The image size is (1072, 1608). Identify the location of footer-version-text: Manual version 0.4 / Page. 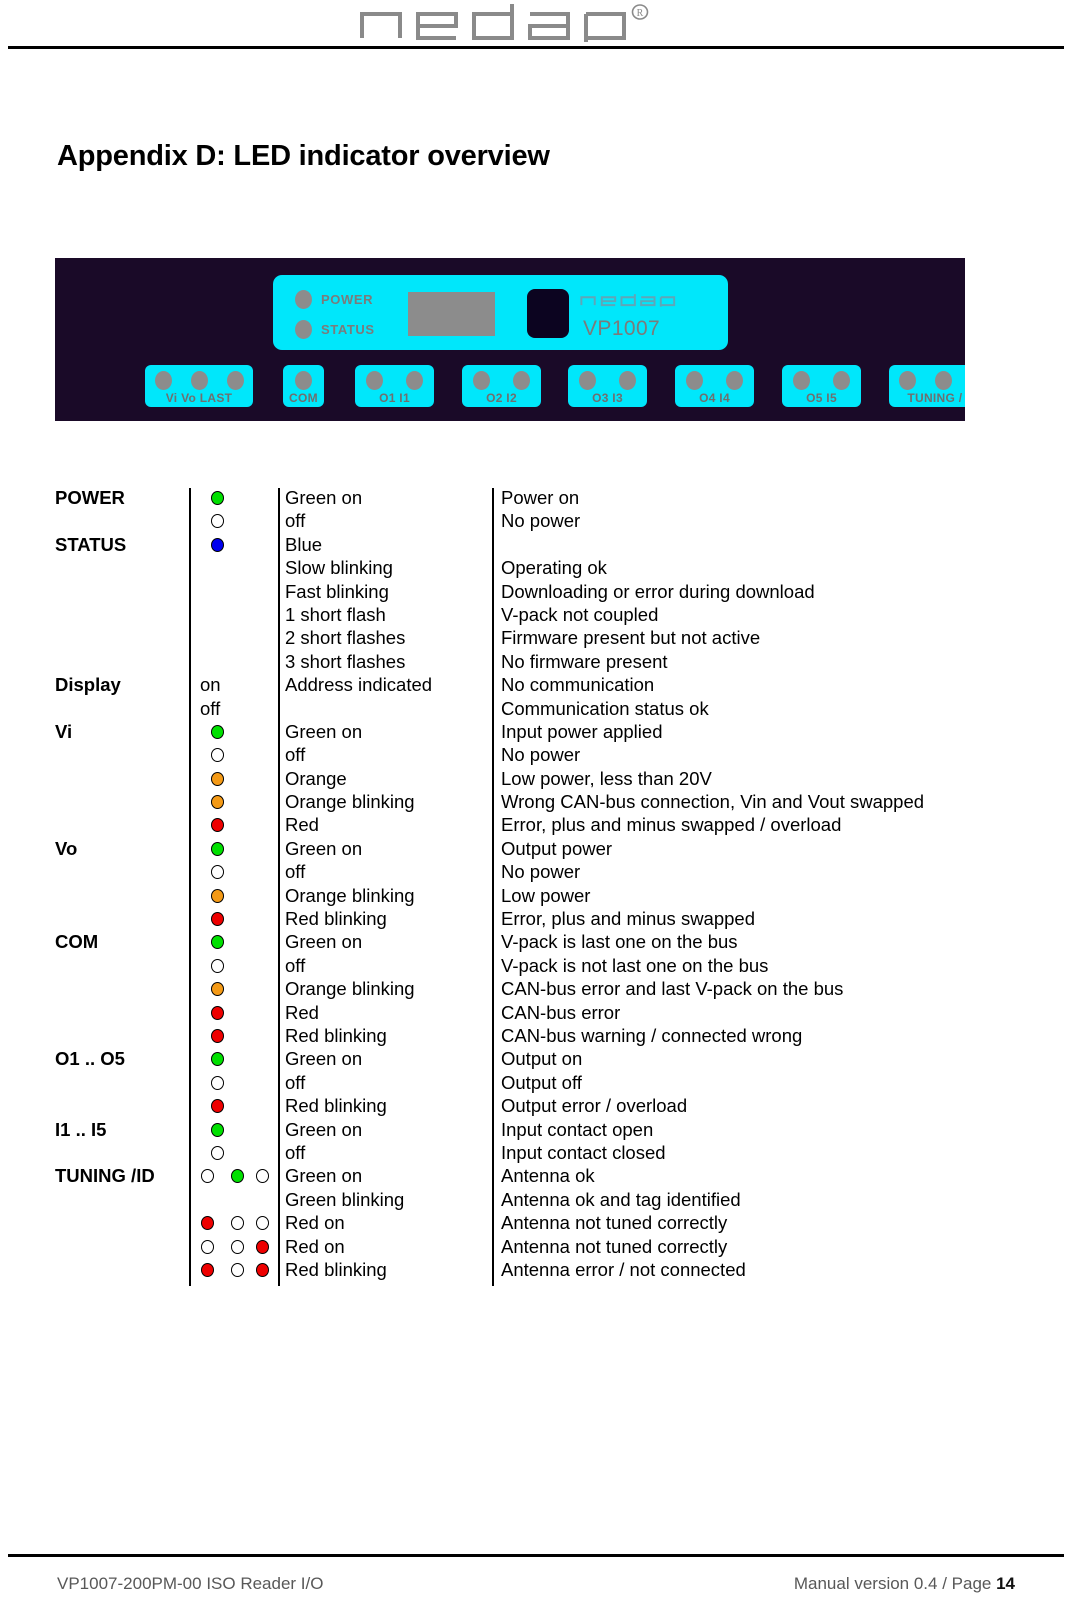
(895, 1583).